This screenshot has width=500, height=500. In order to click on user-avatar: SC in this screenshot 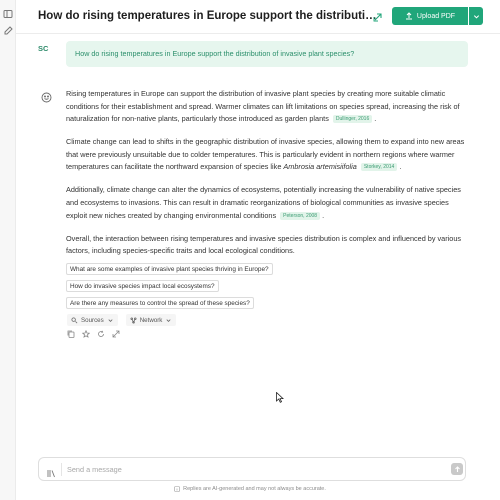, I will do `click(43, 48)`.